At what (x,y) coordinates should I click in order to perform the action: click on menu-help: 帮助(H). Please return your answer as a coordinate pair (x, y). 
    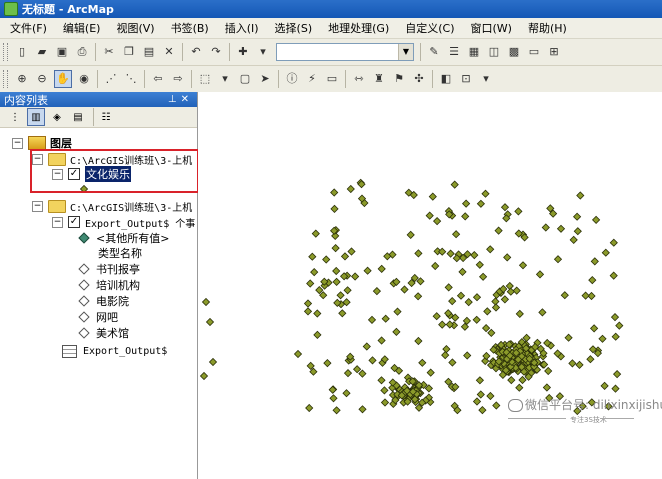
    Looking at the image, I should click on (547, 28).